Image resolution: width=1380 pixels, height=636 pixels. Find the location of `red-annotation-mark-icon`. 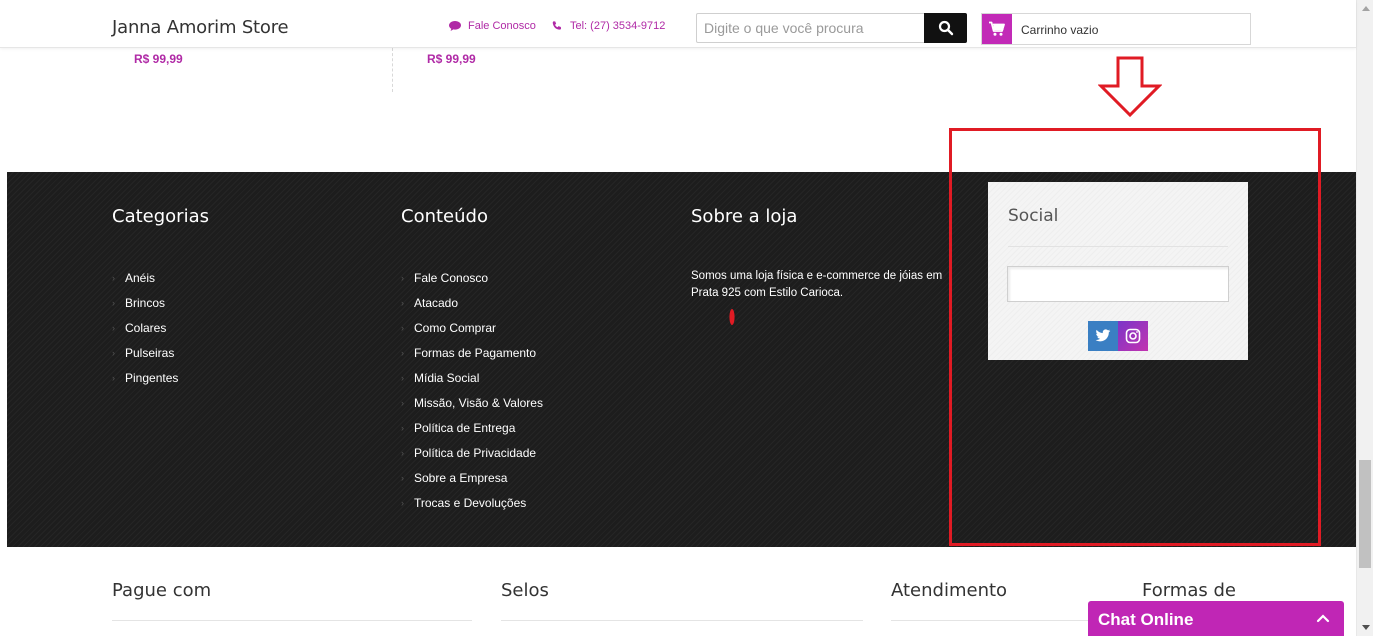

red-annotation-mark-icon is located at coordinates (732, 317).